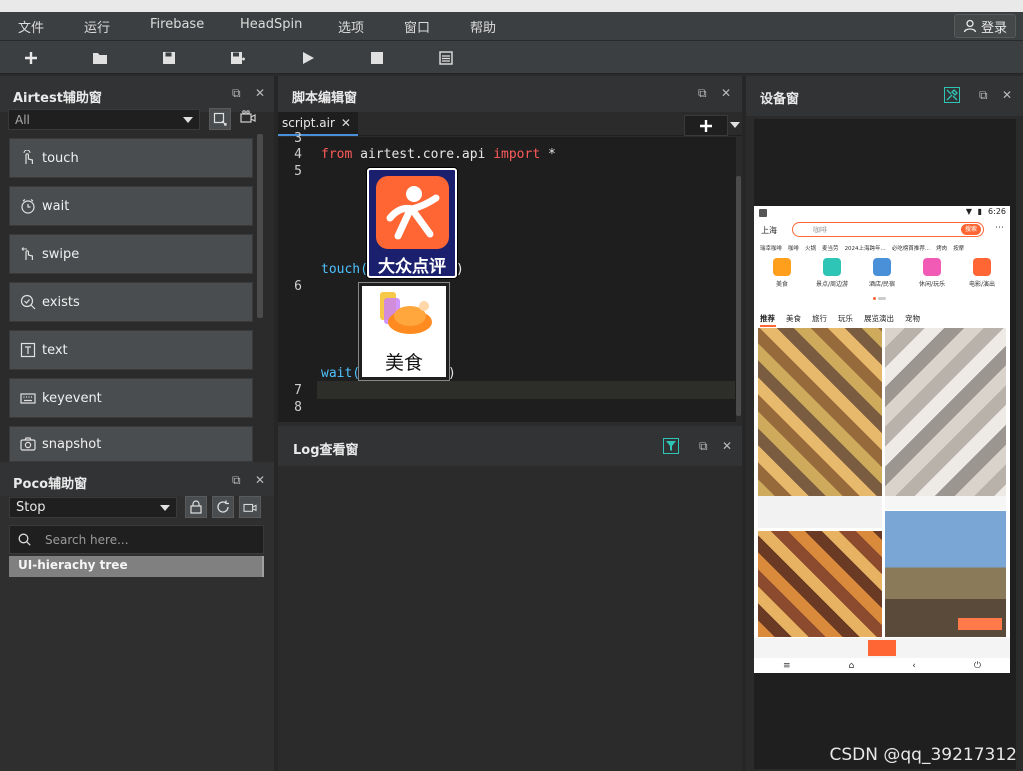  Describe the element at coordinates (912, 319) in the screenshot. I see `feed-tab: 宠物` at that location.